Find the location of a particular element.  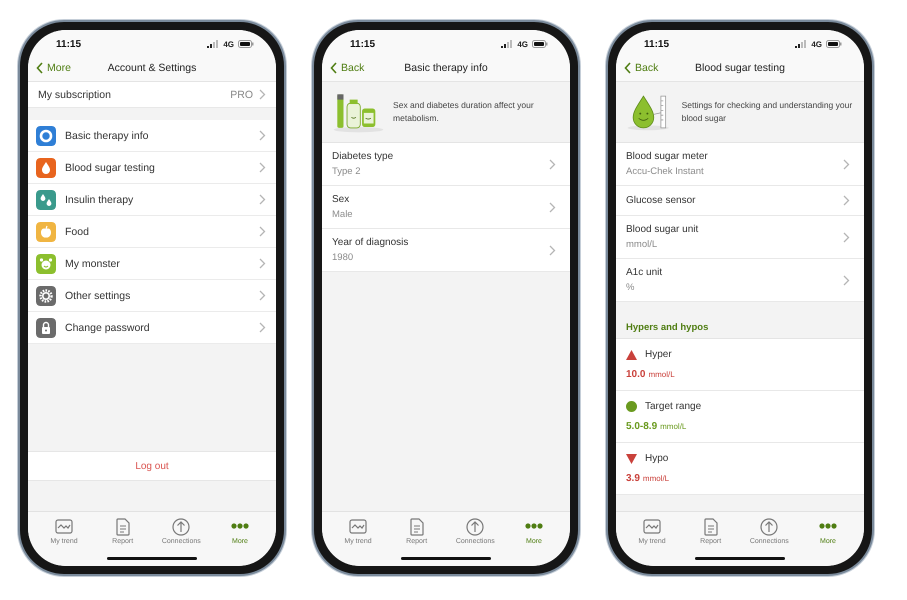

menu-item: My monster is located at coordinates (152, 264).